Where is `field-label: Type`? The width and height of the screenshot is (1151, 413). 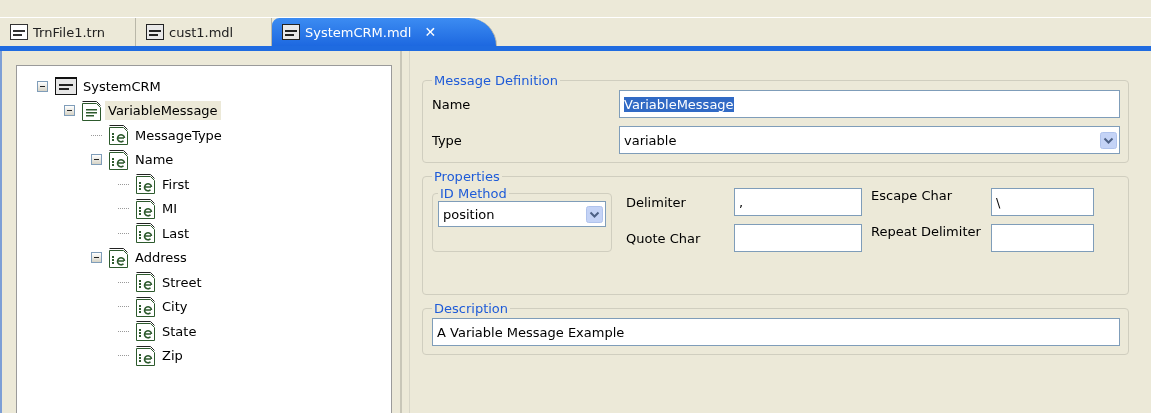
field-label: Type is located at coordinates (447, 140).